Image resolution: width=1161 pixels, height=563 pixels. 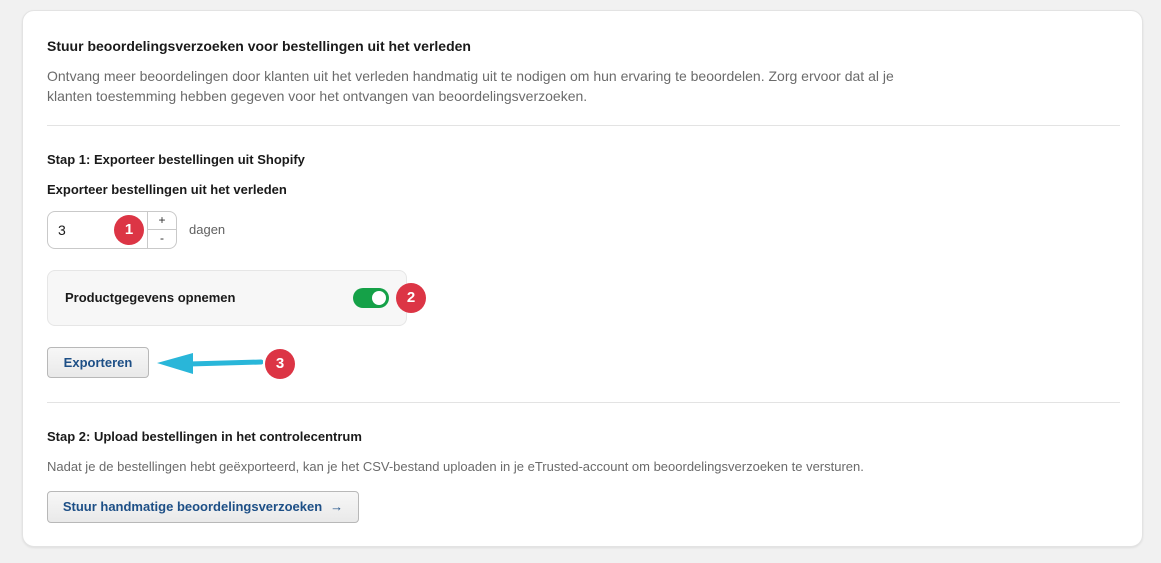 What do you see at coordinates (62, 230) in the screenshot?
I see `days-input-value: 3` at bounding box center [62, 230].